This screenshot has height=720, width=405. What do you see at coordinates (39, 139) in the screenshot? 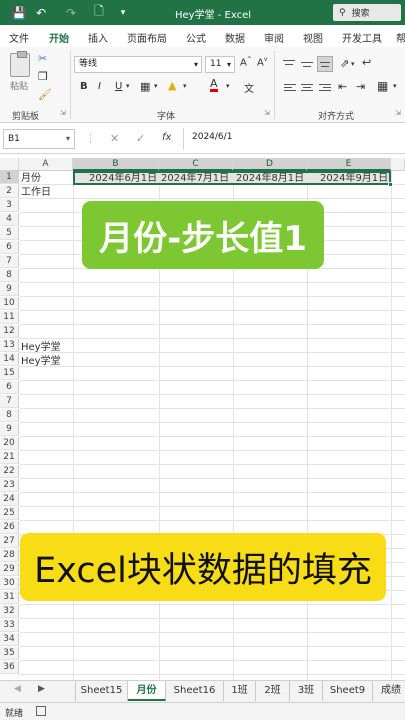
I see `name-box: B1 ▾` at bounding box center [39, 139].